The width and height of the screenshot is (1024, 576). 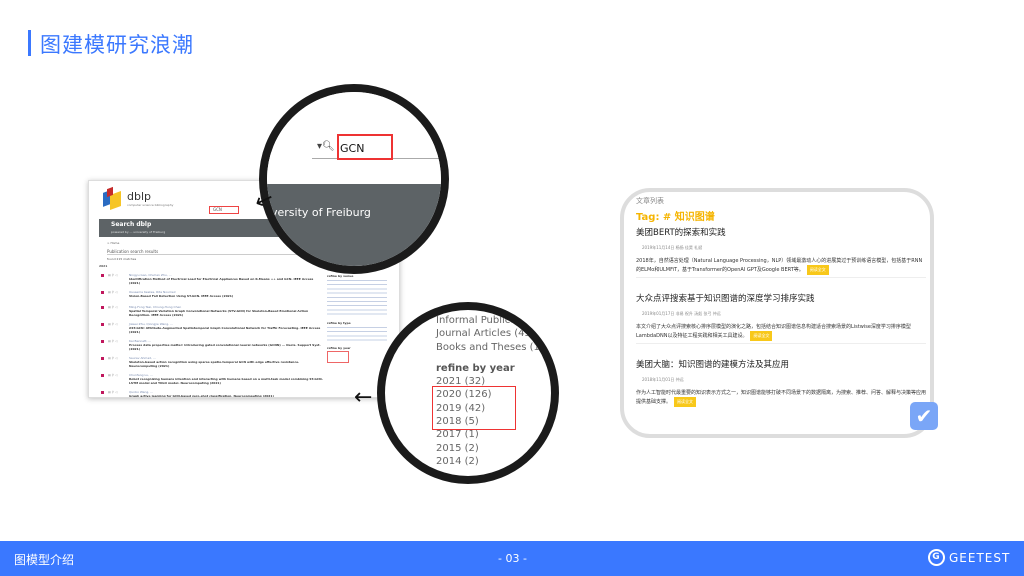 I want to click on page-number: - 03 -, so click(x=512, y=558).